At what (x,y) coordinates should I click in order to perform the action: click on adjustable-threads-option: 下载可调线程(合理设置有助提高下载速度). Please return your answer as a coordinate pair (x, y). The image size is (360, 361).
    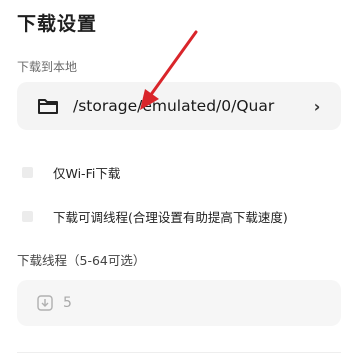
    Looking at the image, I should click on (155, 216).